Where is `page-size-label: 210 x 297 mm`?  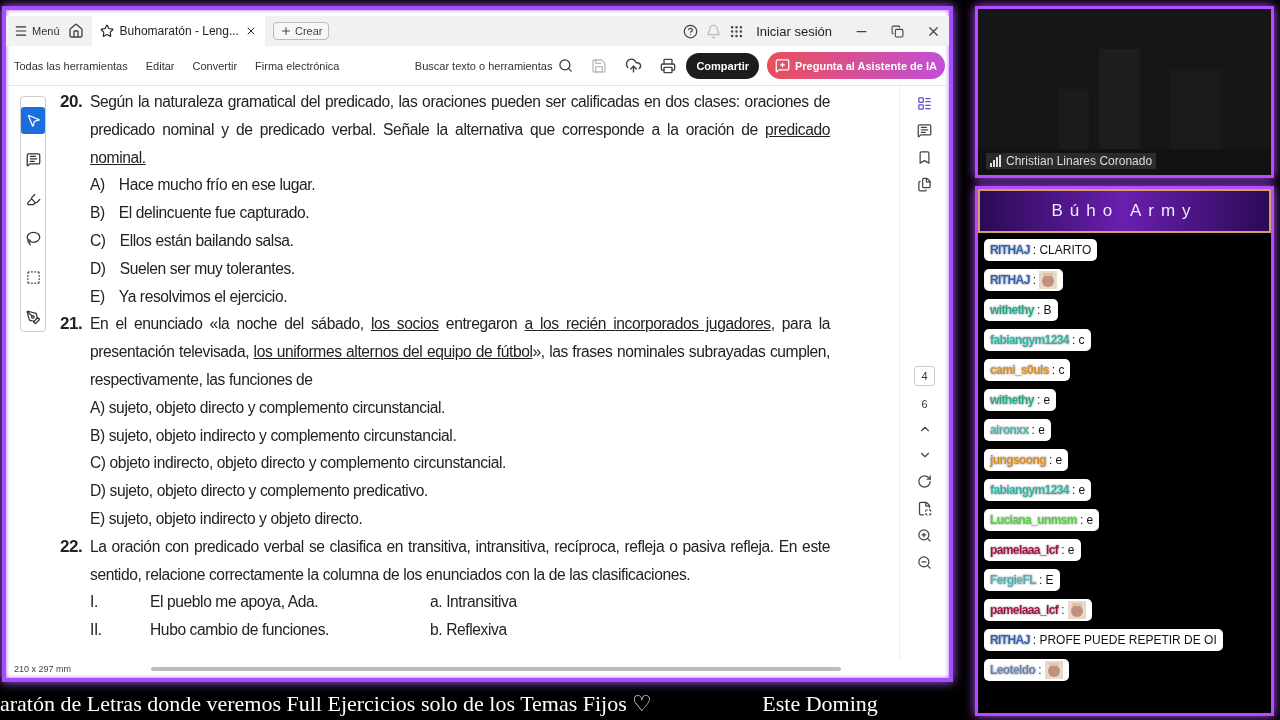 page-size-label: 210 x 297 mm is located at coordinates (43, 669).